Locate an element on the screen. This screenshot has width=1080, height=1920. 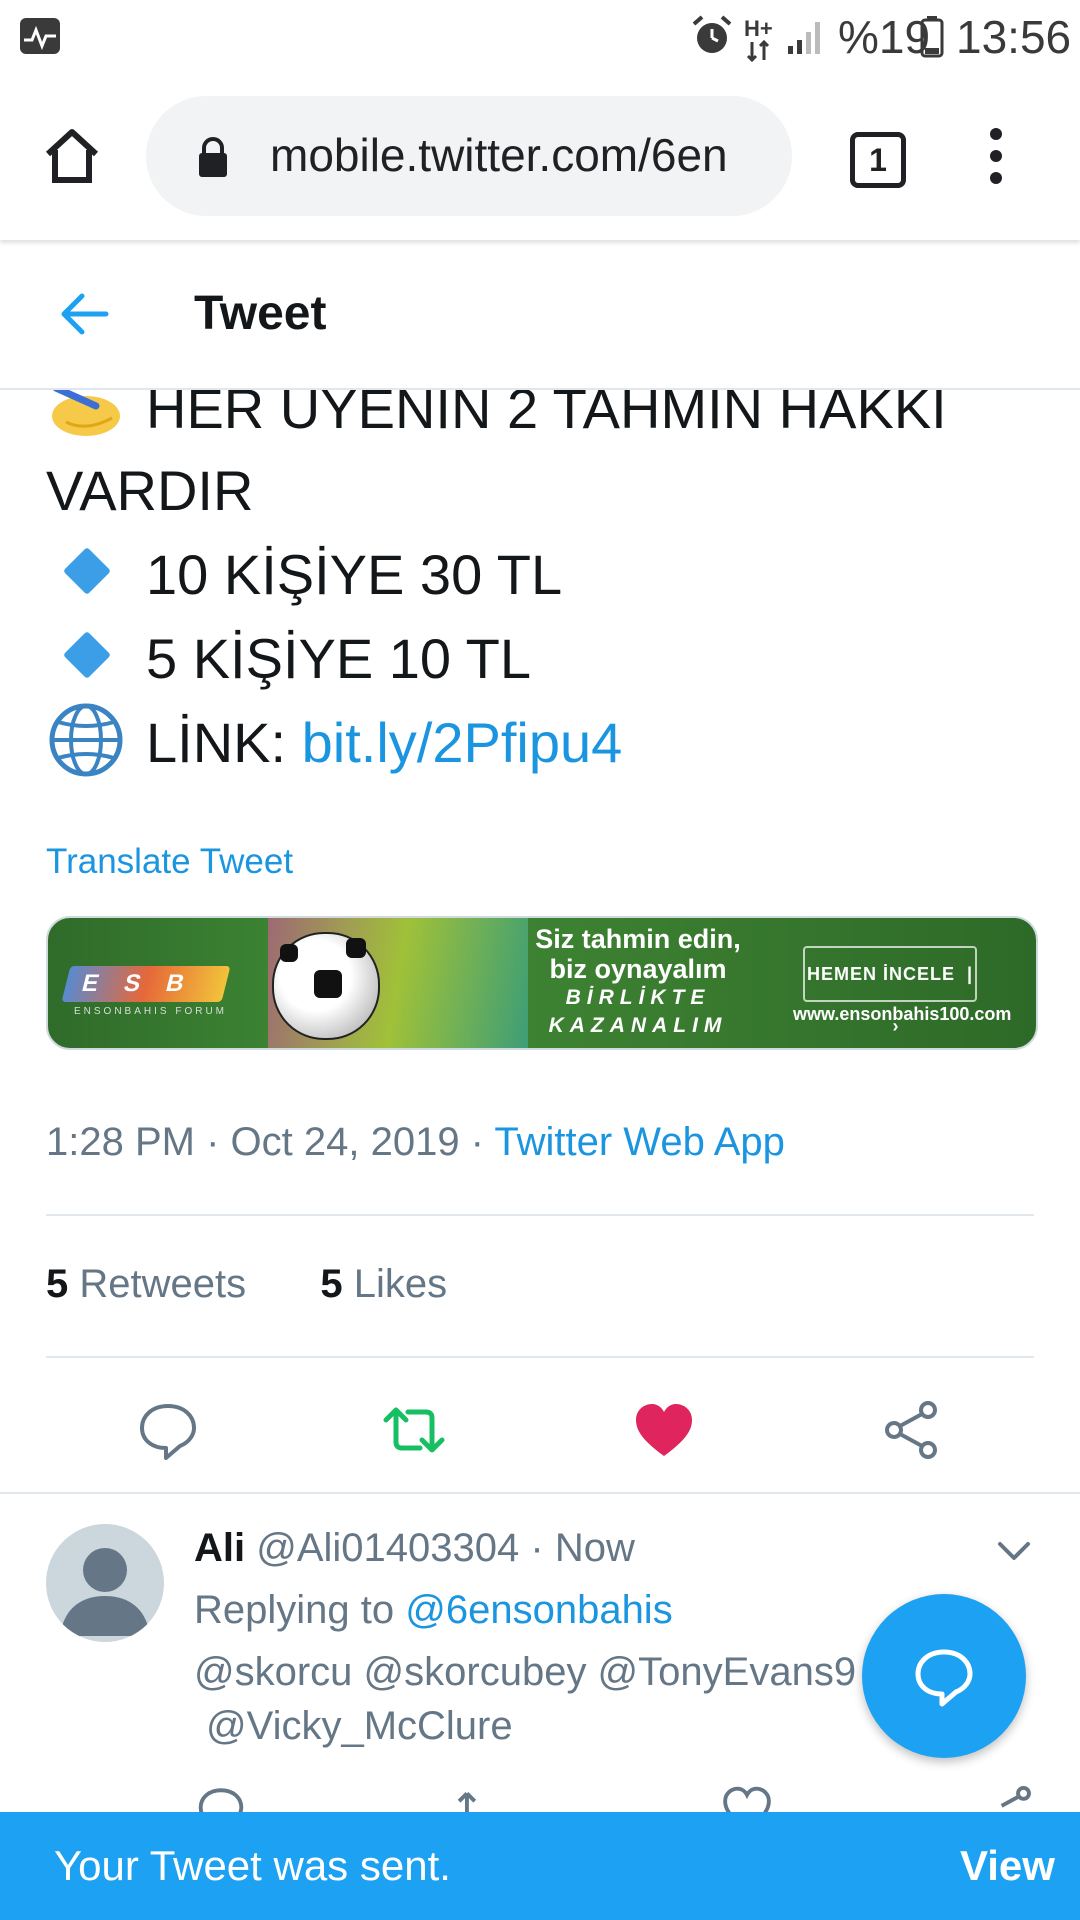
avatar is located at coordinates (105, 1583).